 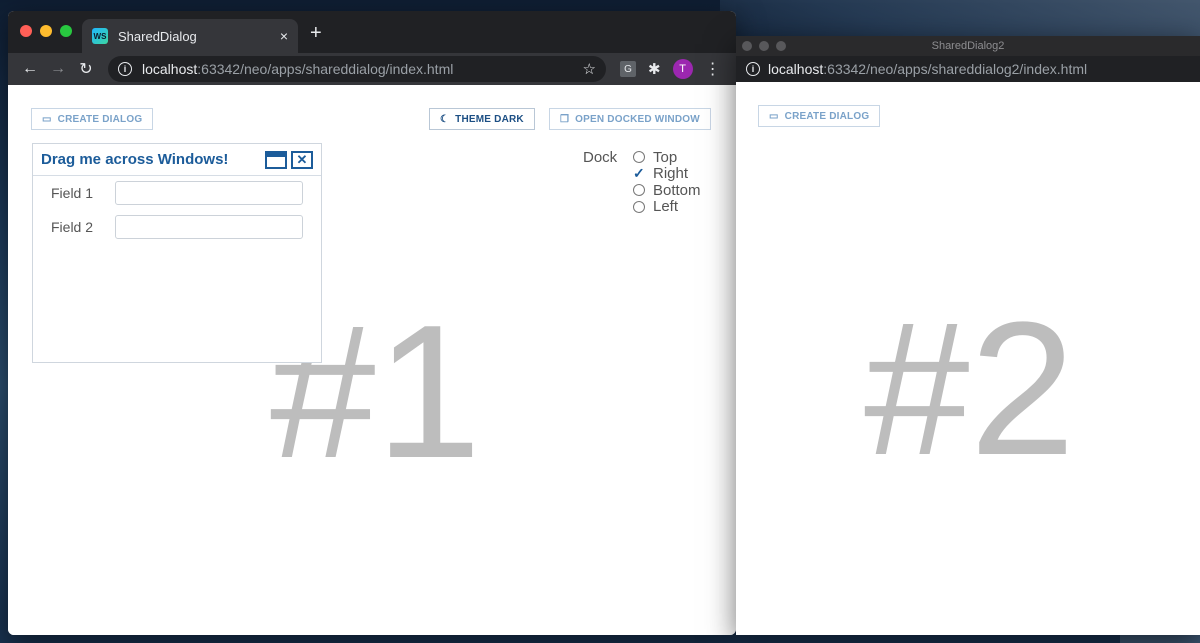 What do you see at coordinates (276, 159) in the screenshot?
I see `maximize-icon` at bounding box center [276, 159].